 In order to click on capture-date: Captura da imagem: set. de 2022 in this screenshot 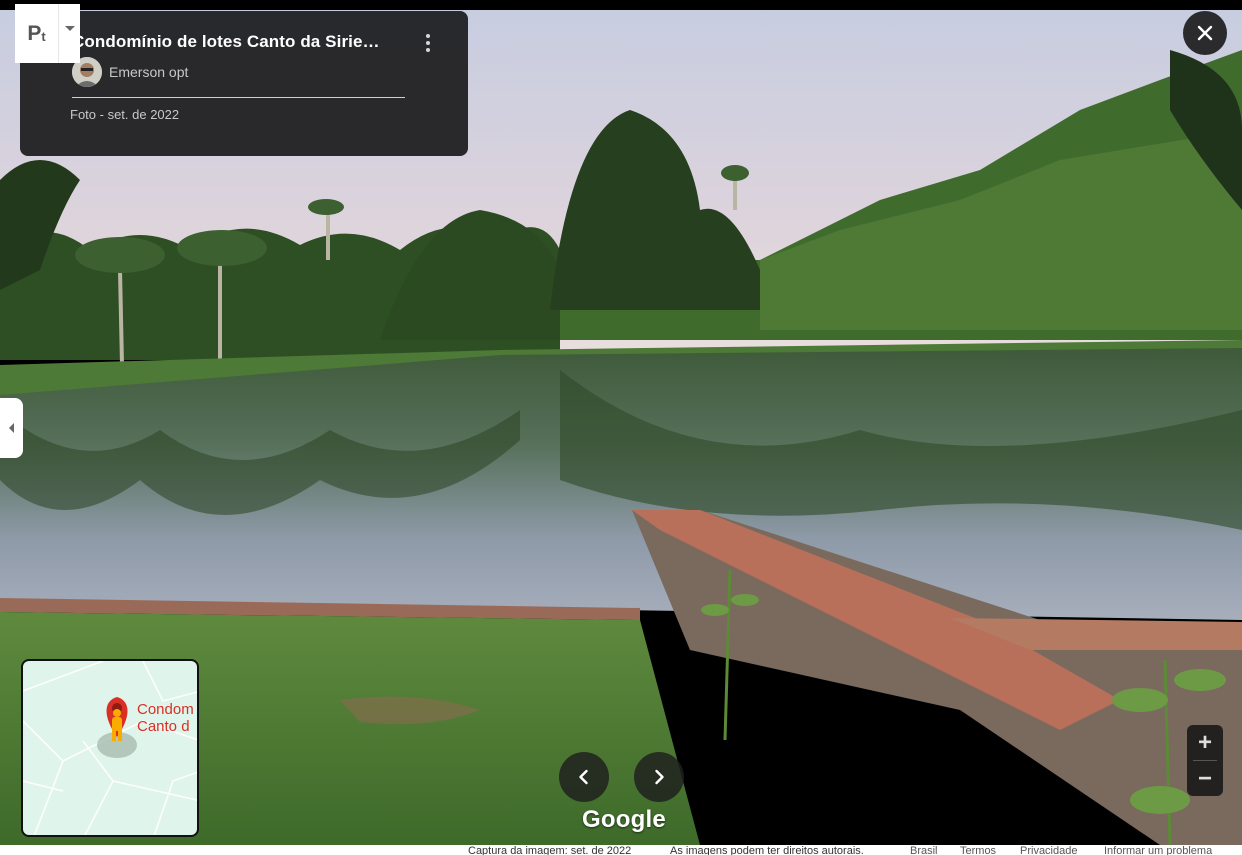, I will do `click(550, 850)`.